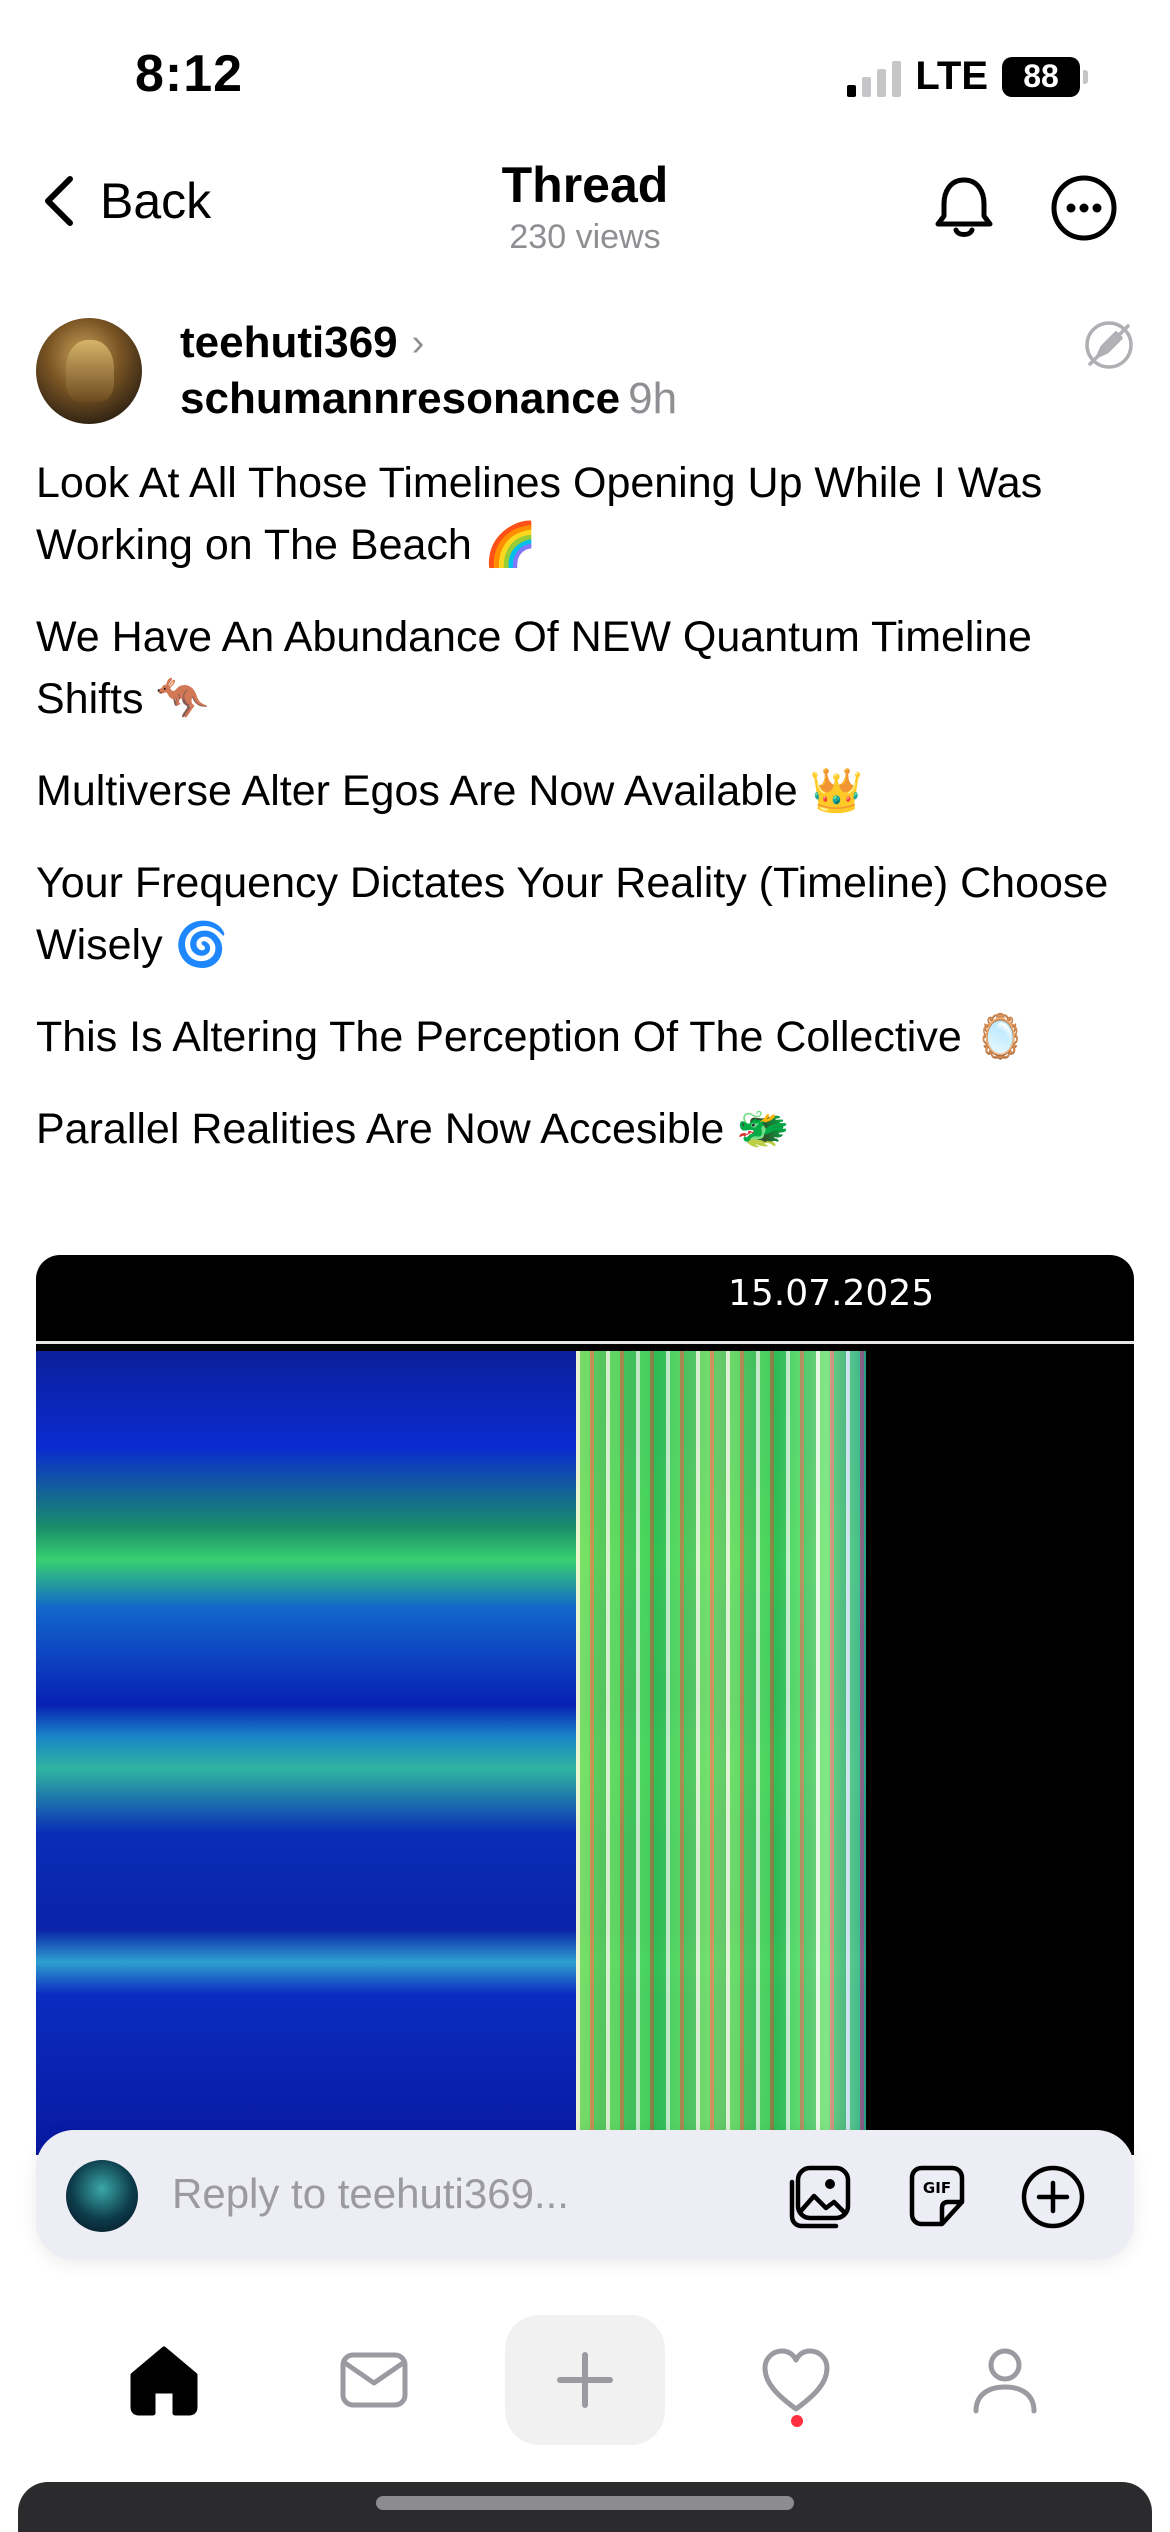  What do you see at coordinates (1084, 208) in the screenshot?
I see `more-icon` at bounding box center [1084, 208].